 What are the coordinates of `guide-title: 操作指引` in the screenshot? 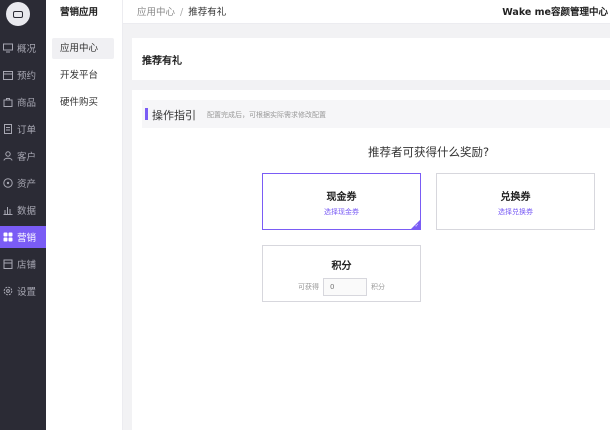 It's located at (174, 115).